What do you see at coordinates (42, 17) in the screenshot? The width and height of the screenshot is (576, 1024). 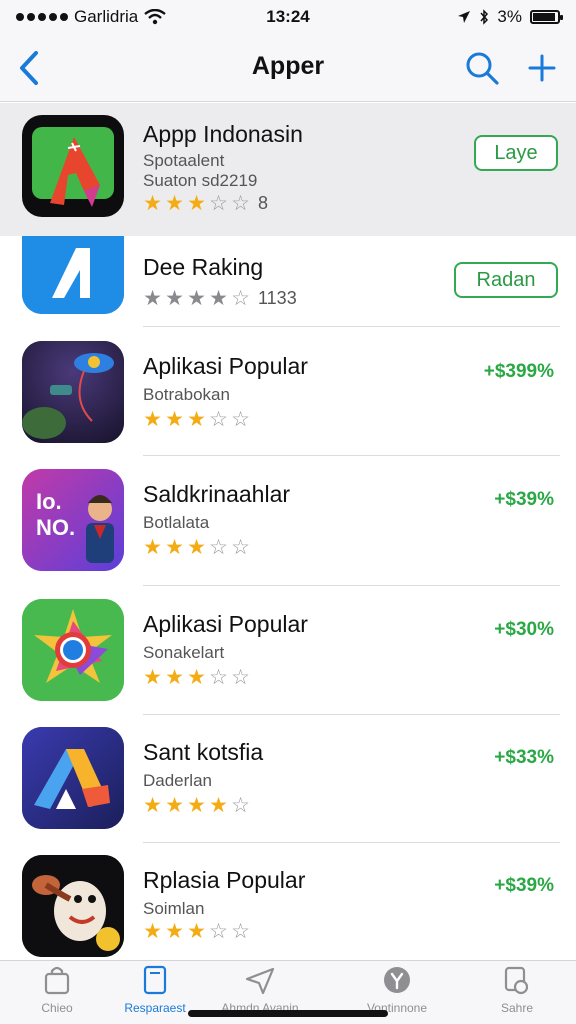 I see `signal-icon` at bounding box center [42, 17].